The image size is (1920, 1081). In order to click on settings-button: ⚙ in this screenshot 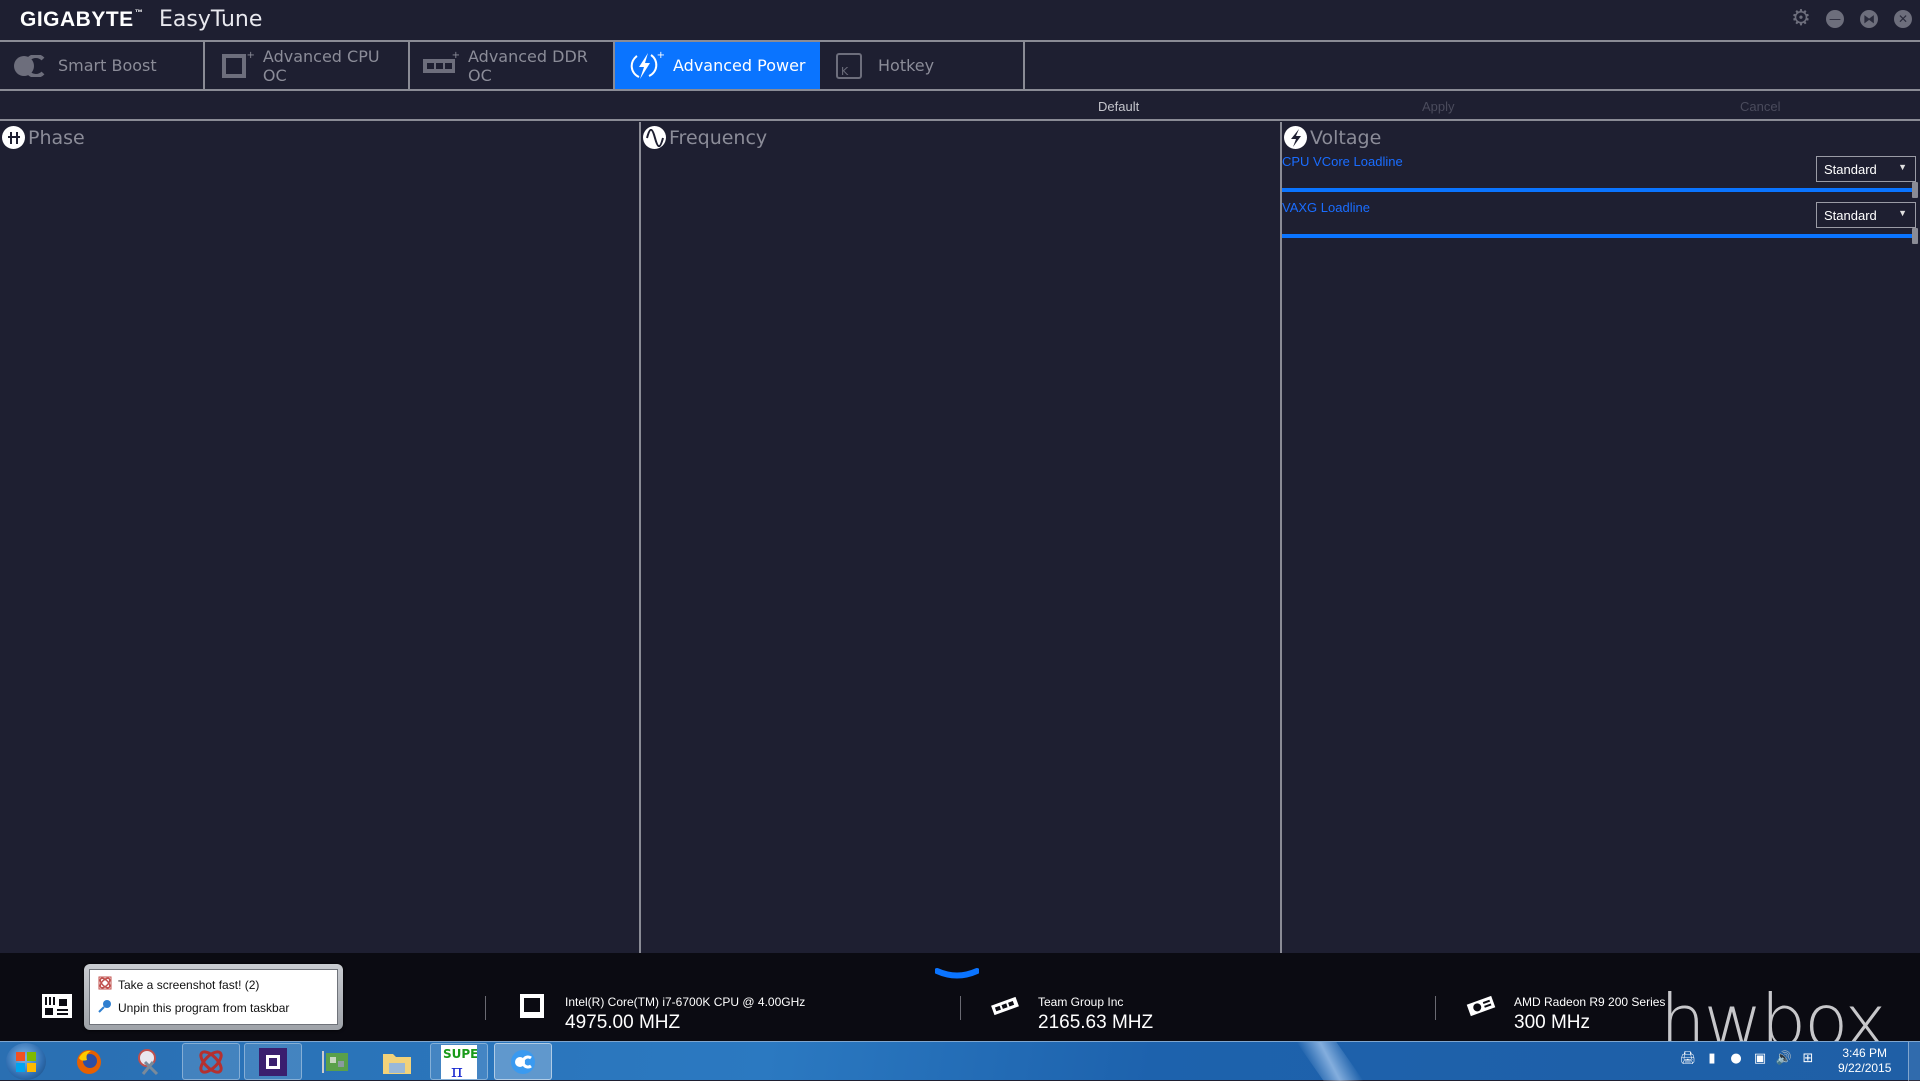, I will do `click(1801, 18)`.